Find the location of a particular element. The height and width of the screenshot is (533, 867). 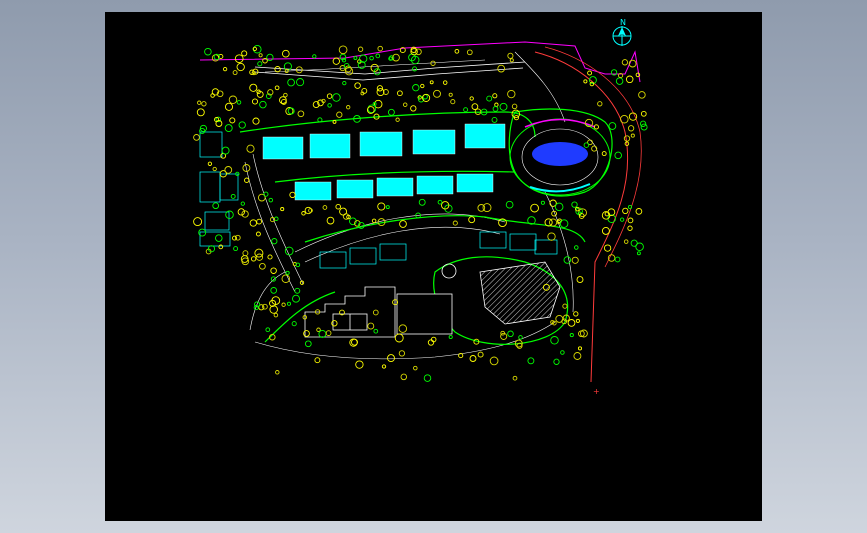

water-feature is located at coordinates (560, 154).